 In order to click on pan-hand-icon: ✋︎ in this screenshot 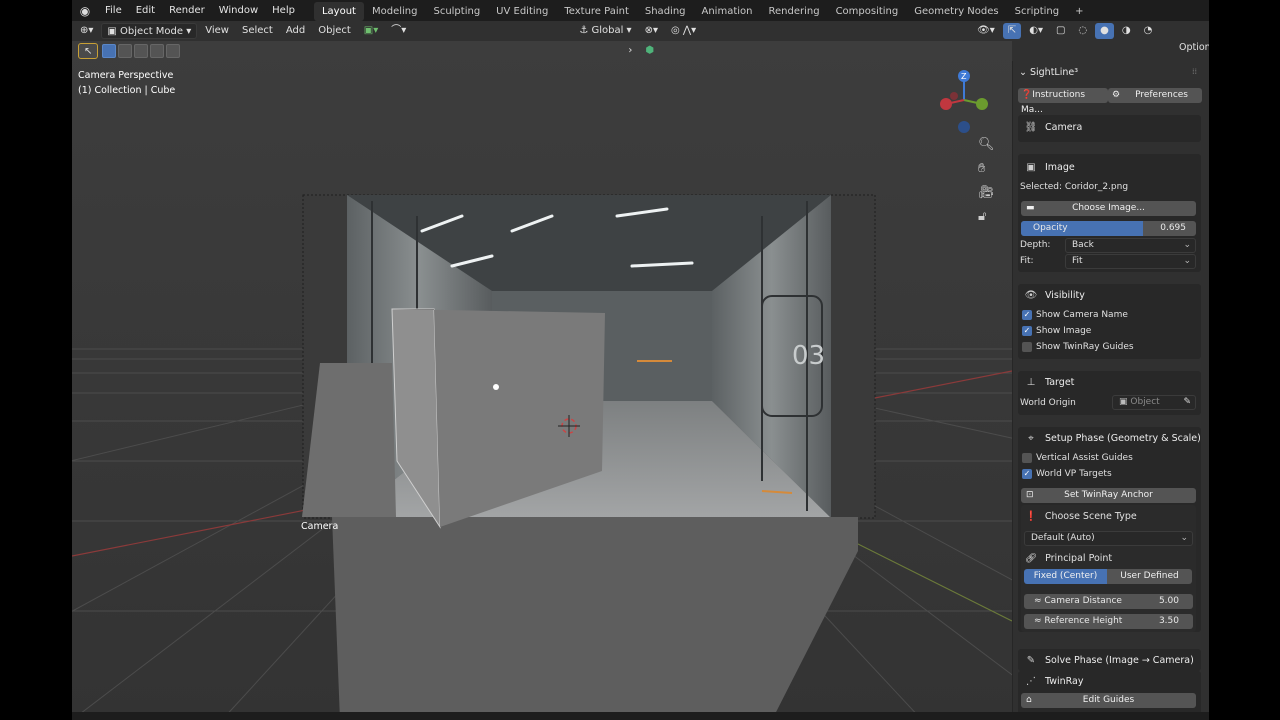, I will do `click(981, 168)`.